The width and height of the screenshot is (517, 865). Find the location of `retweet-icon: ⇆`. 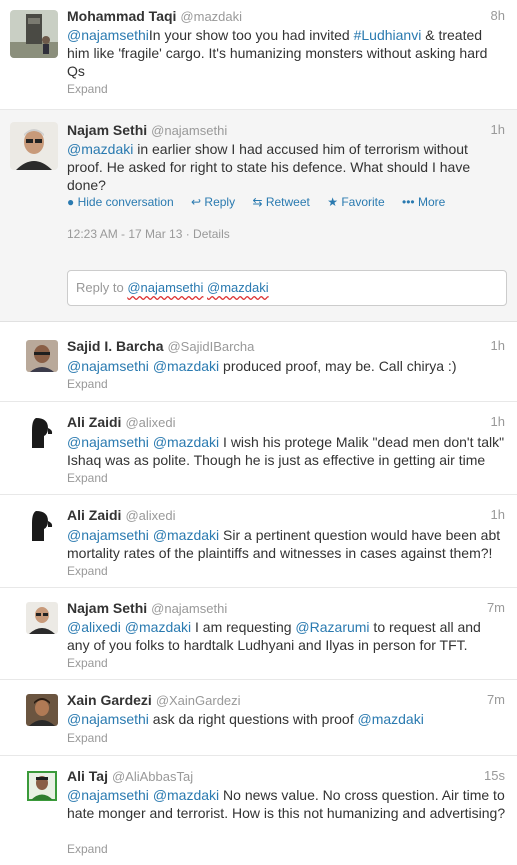

retweet-icon: ⇆ is located at coordinates (257, 202).